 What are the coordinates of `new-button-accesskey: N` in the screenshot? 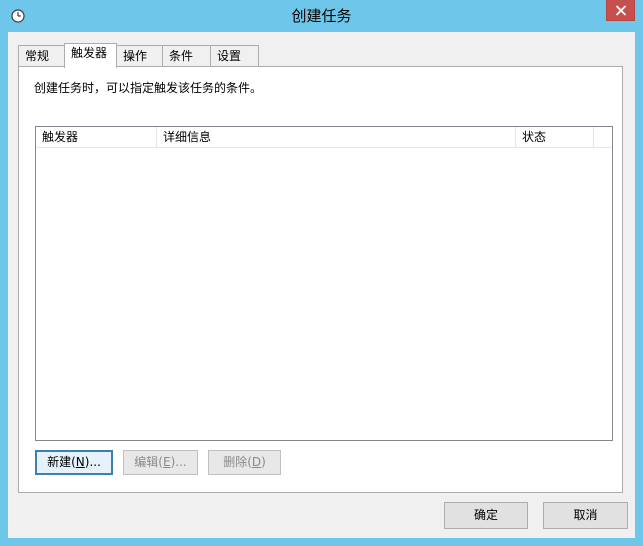 It's located at (80, 462).